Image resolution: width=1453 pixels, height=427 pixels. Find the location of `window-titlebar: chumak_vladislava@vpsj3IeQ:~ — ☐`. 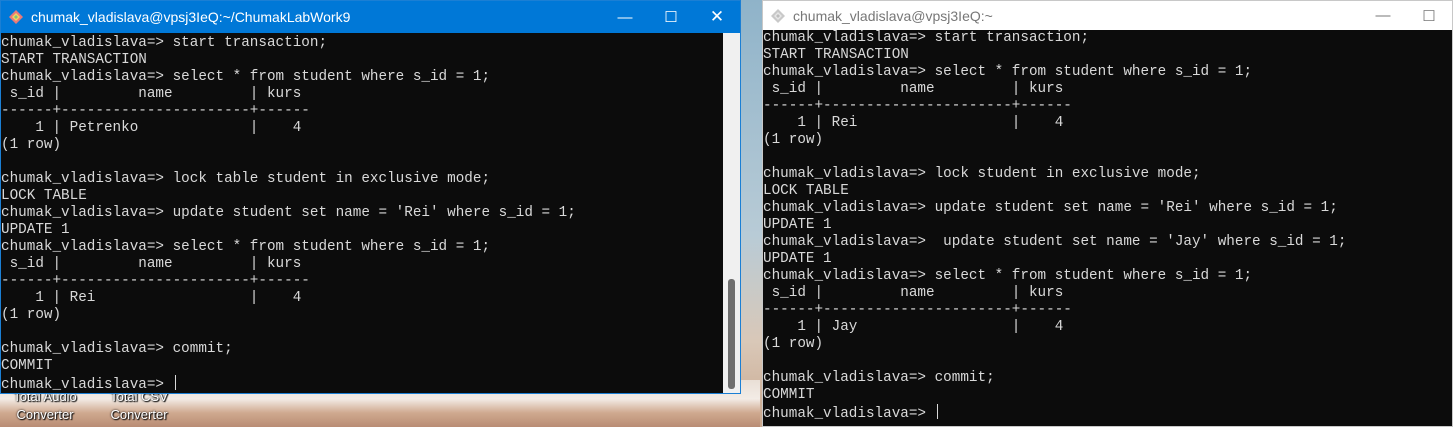

window-titlebar: chumak_vladislava@vpsj3IeQ:~ — ☐ is located at coordinates (1107, 15).